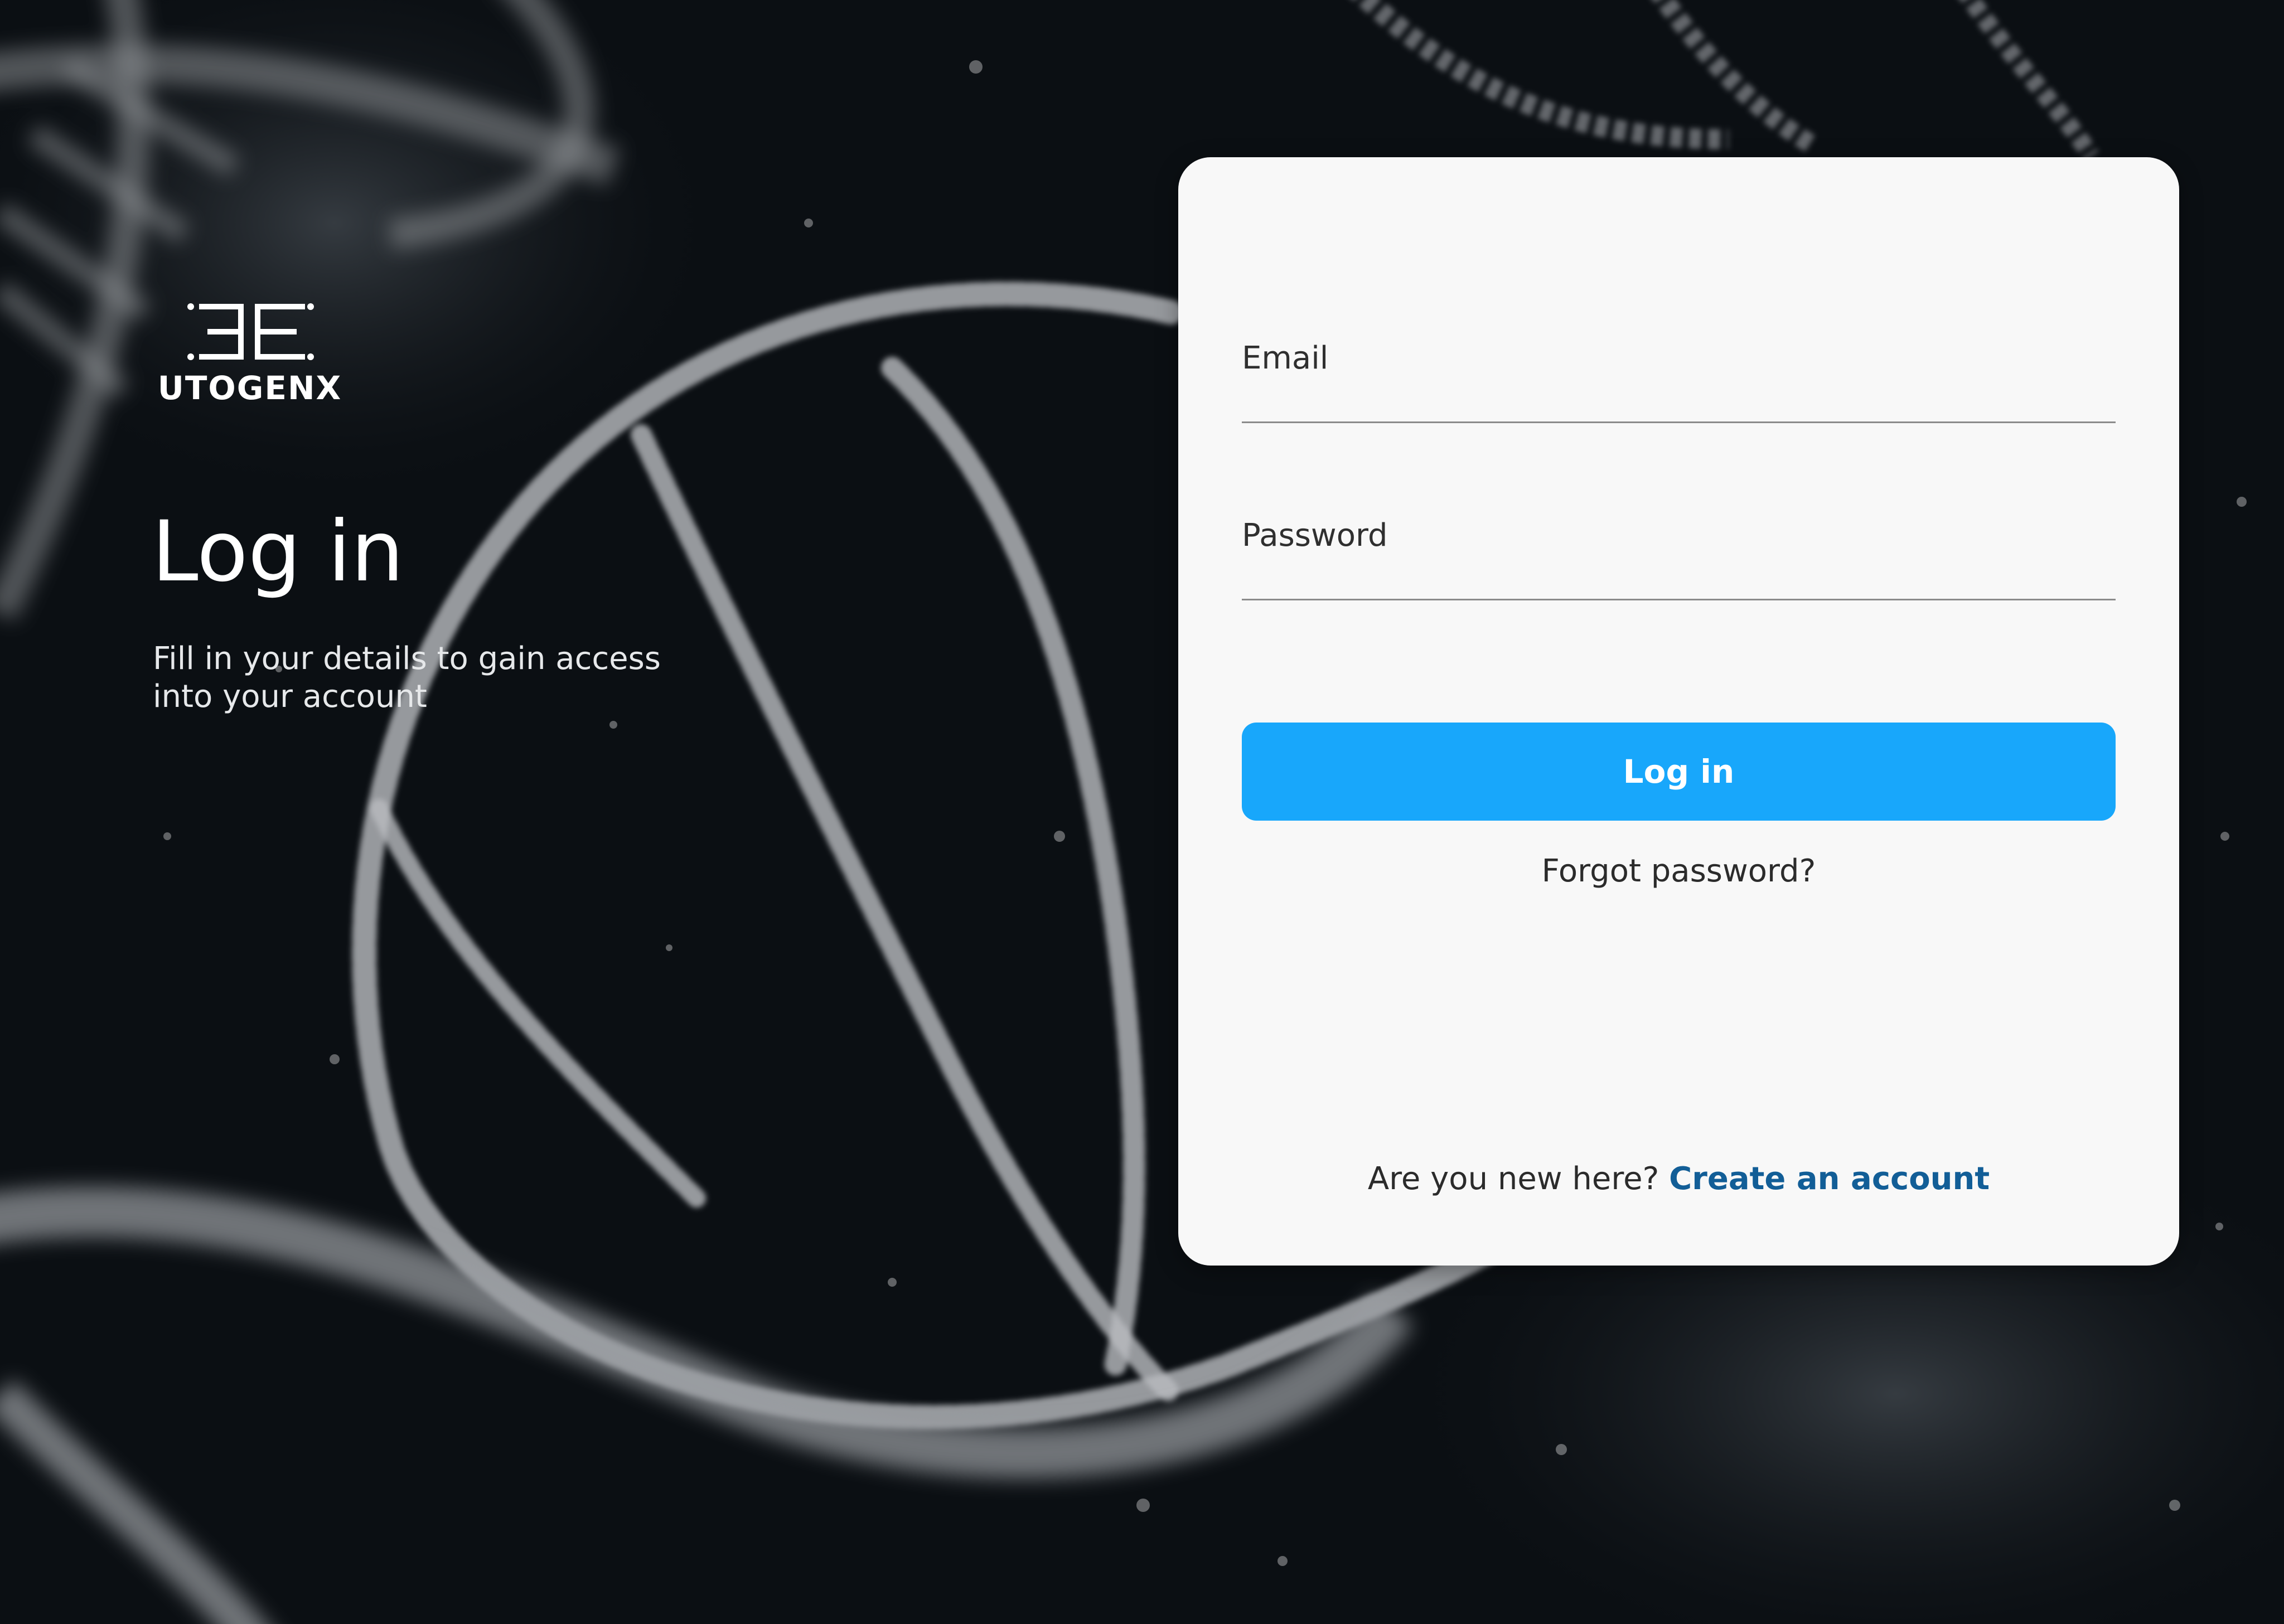 This screenshot has width=2284, height=1624. What do you see at coordinates (1315, 536) in the screenshot?
I see `password-label: Password` at bounding box center [1315, 536].